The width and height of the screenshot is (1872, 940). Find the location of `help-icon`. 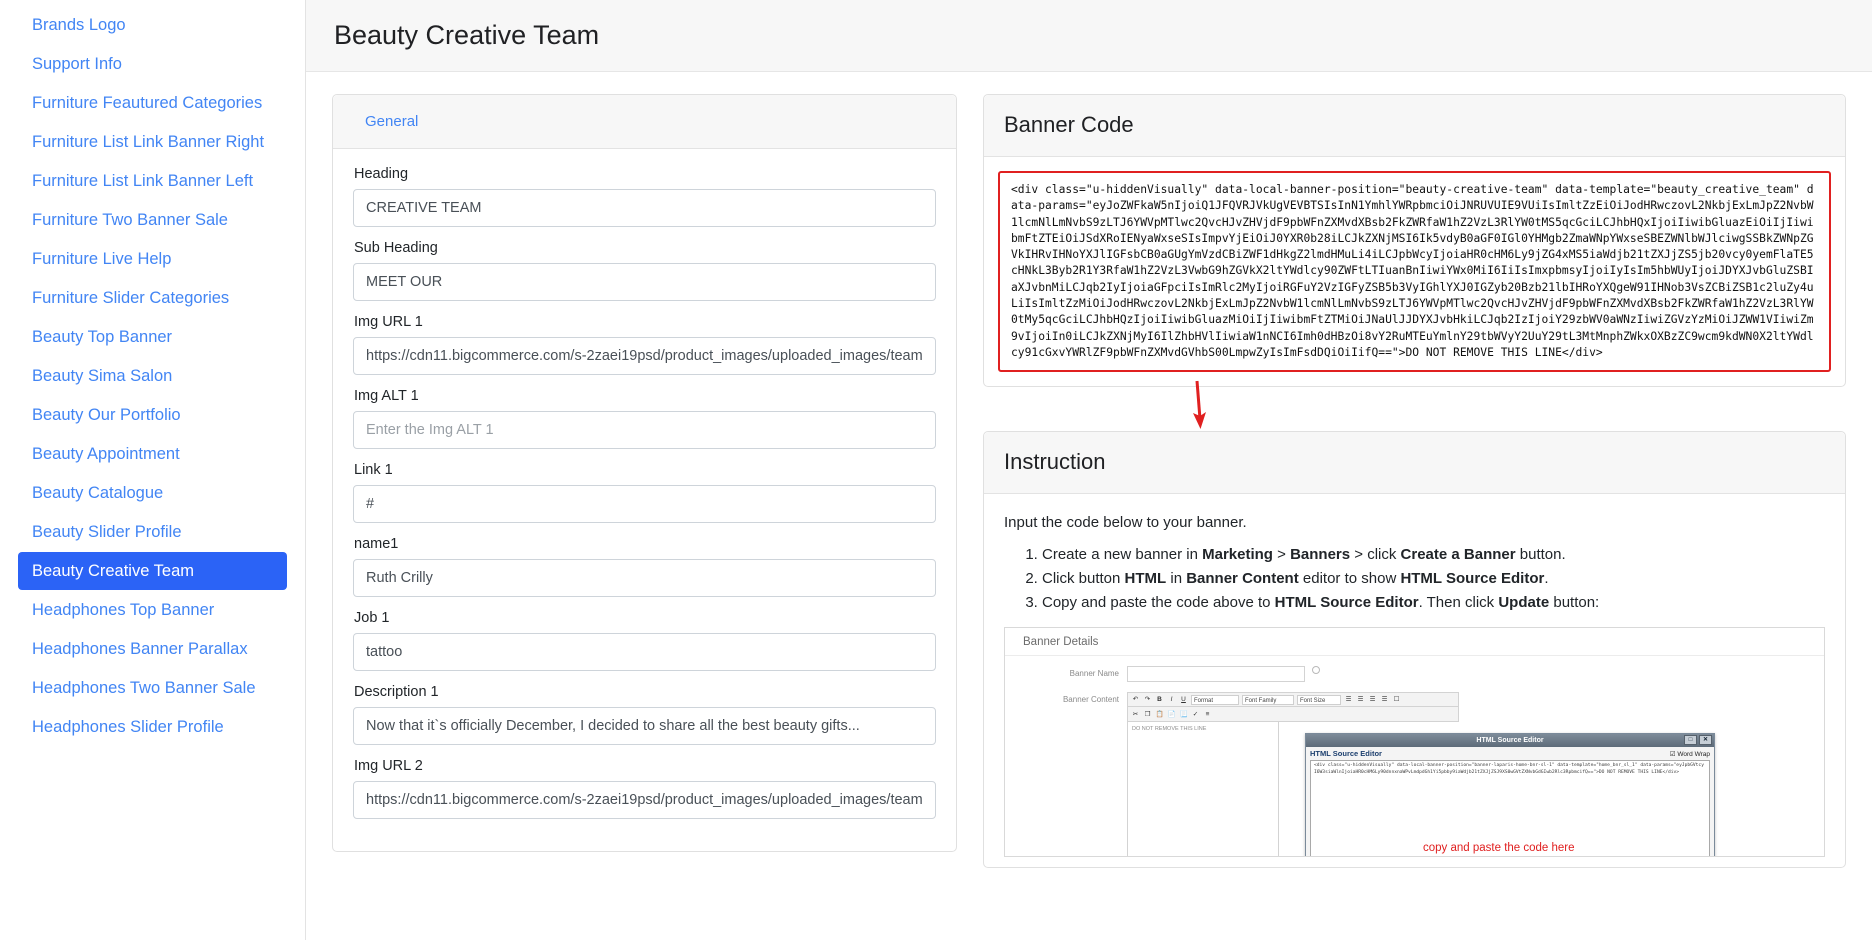

help-icon is located at coordinates (1316, 670).